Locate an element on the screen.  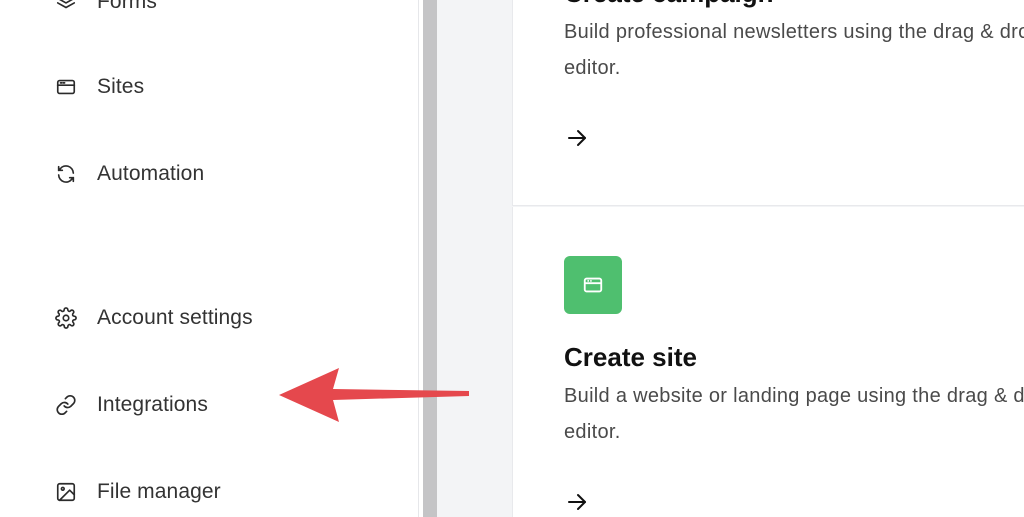
sidebar-item-label: Sites is located at coordinates (121, 86).